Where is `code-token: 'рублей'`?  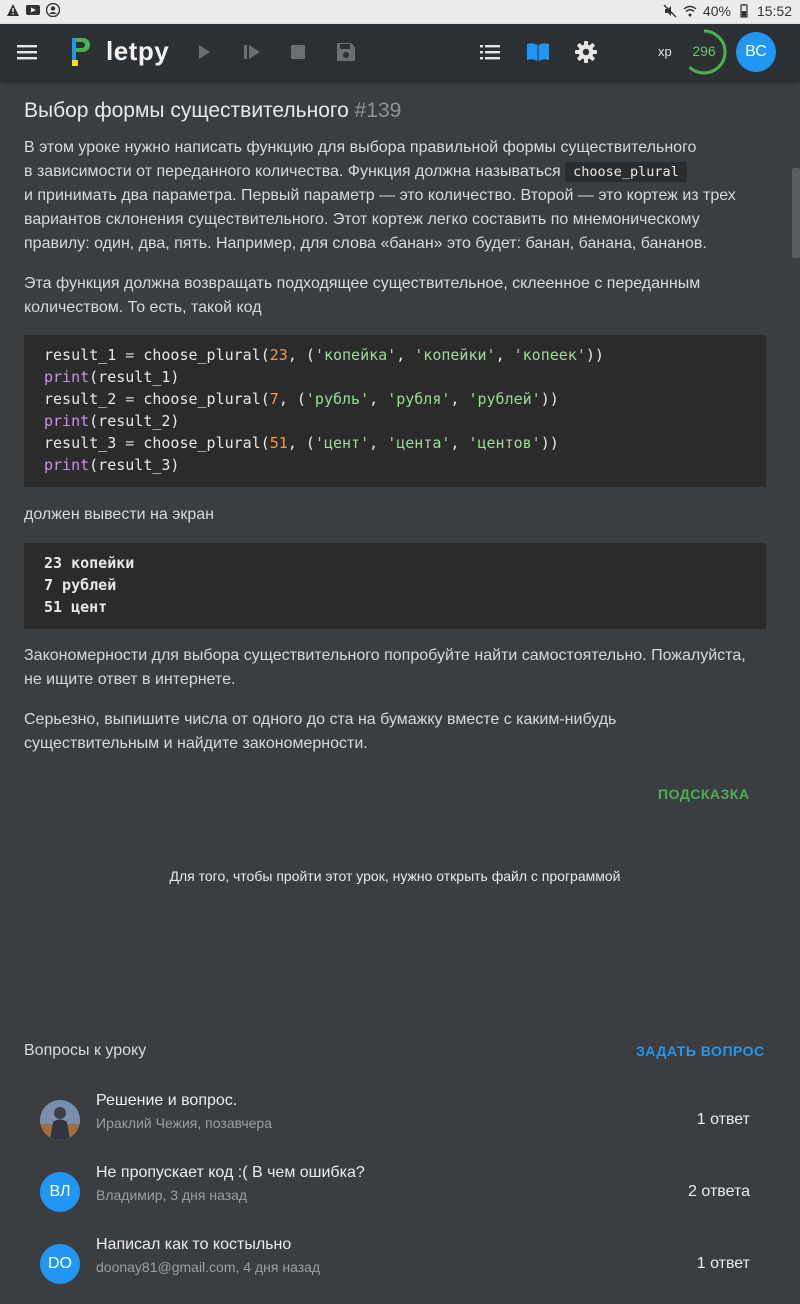 code-token: 'рублей' is located at coordinates (504, 399).